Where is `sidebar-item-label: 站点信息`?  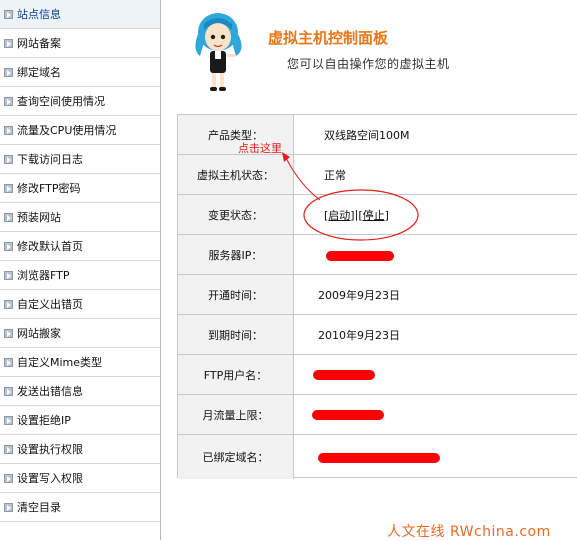 sidebar-item-label: 站点信息 is located at coordinates (39, 14).